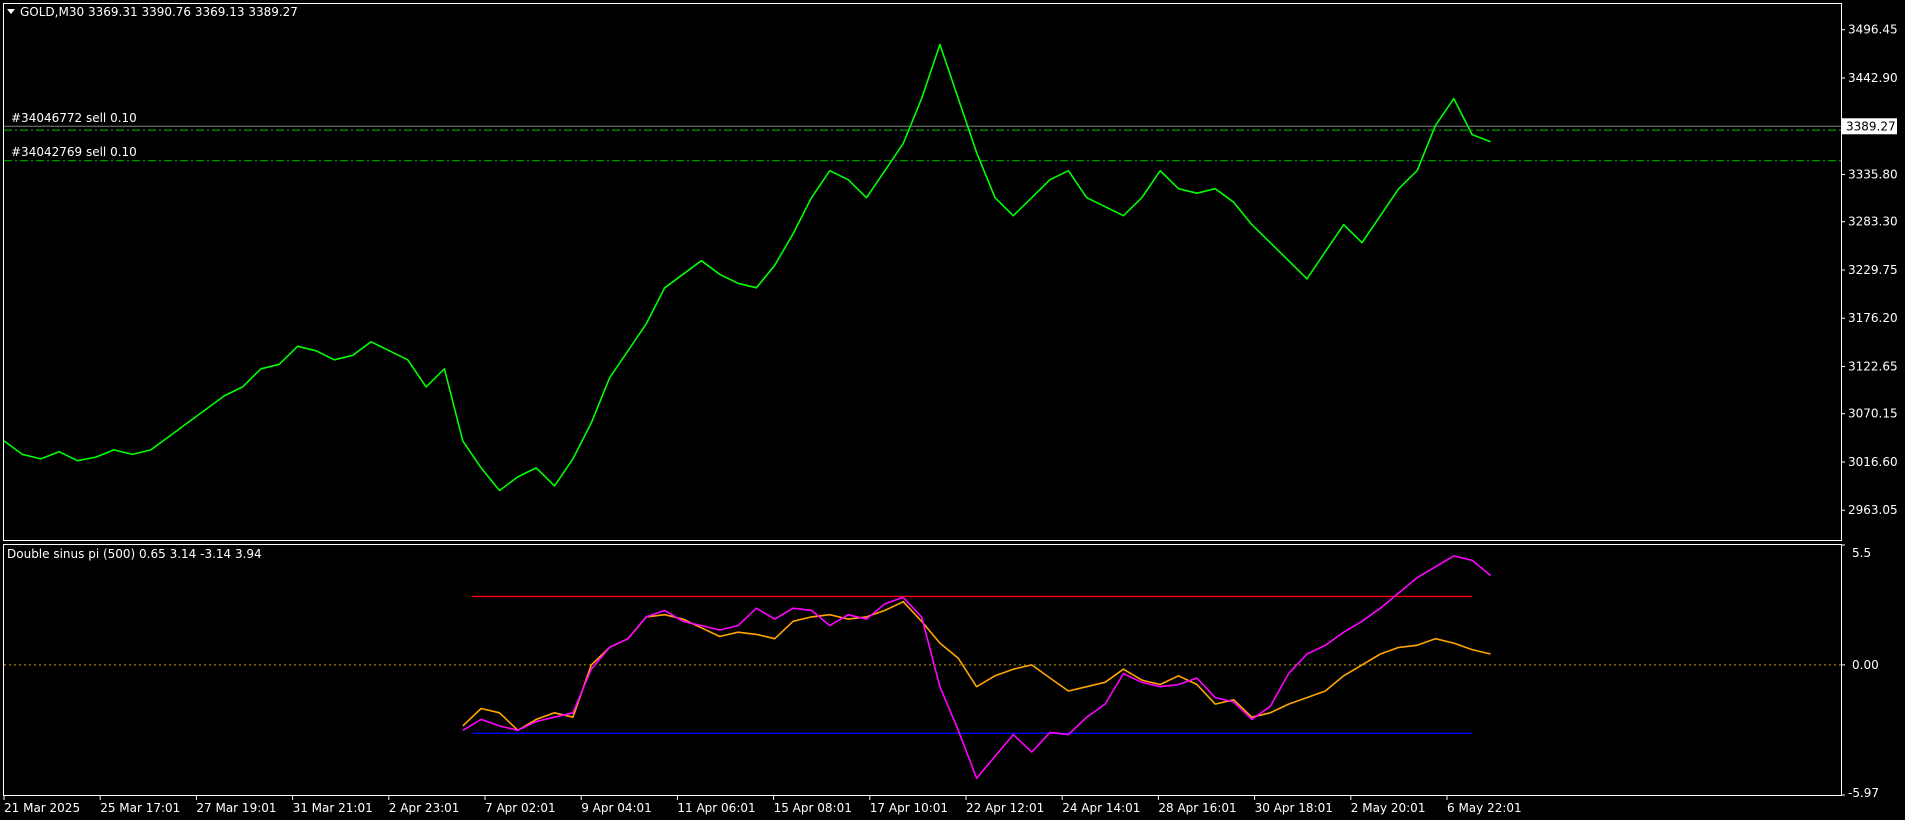 The width and height of the screenshot is (1905, 820). Describe the element at coordinates (193, 12) in the screenshot. I see `symbol-ohlc: 3369.31 3390.76 3369.13 3389.27` at that location.